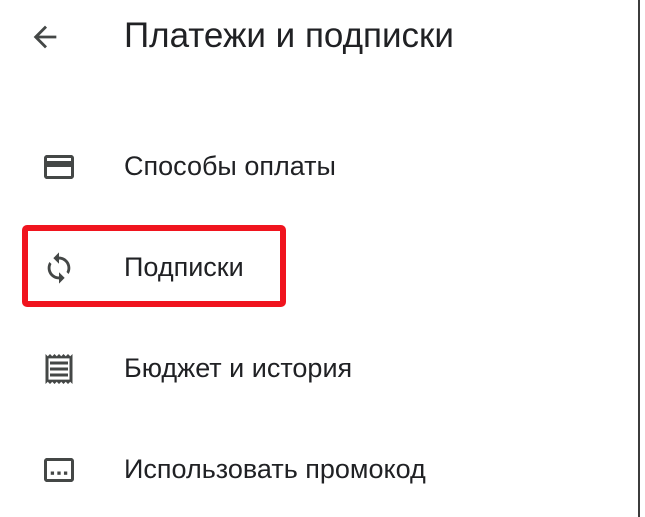 Image resolution: width=645 pixels, height=517 pixels. I want to click on screen-edge-divider, so click(639, 258).